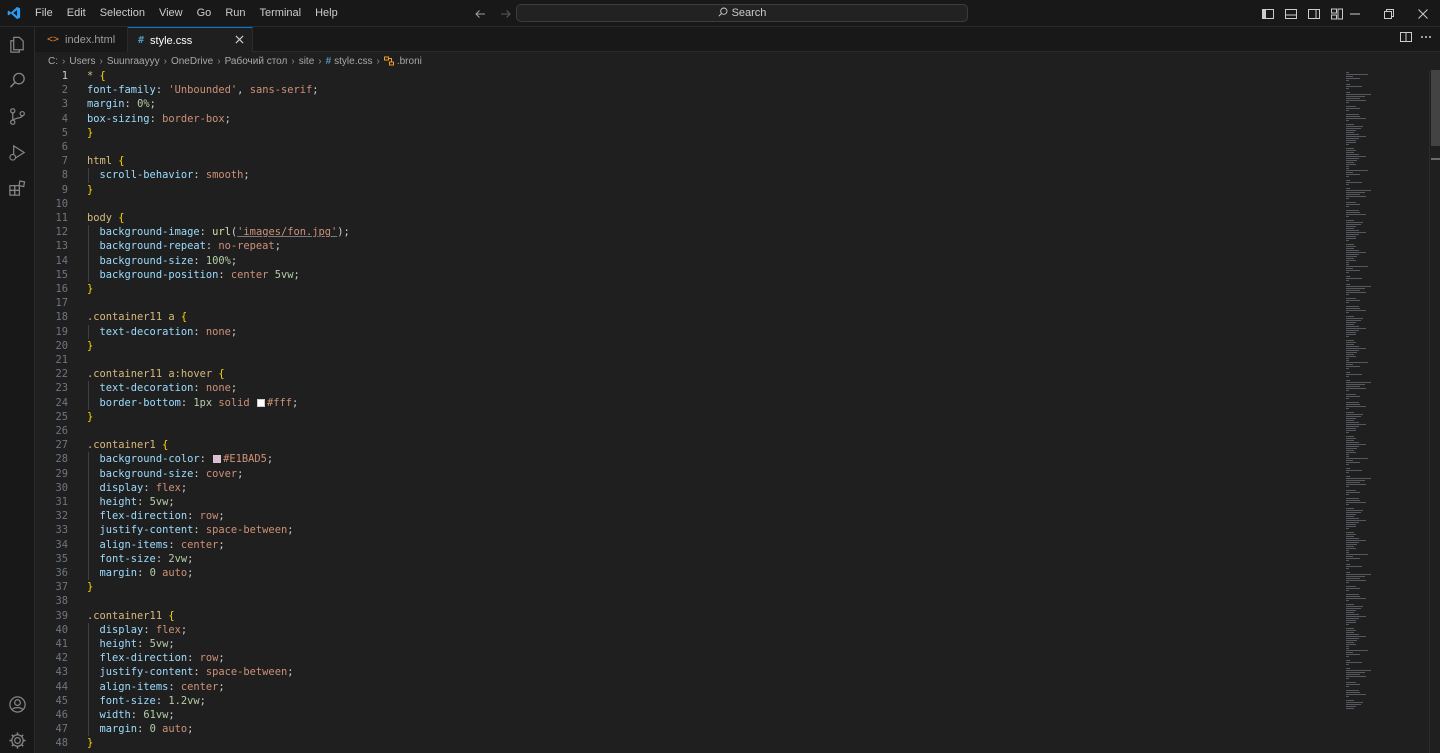 The width and height of the screenshot is (1440, 753). I want to click on code-text: background-repeat: no-repeat;, so click(184, 246).